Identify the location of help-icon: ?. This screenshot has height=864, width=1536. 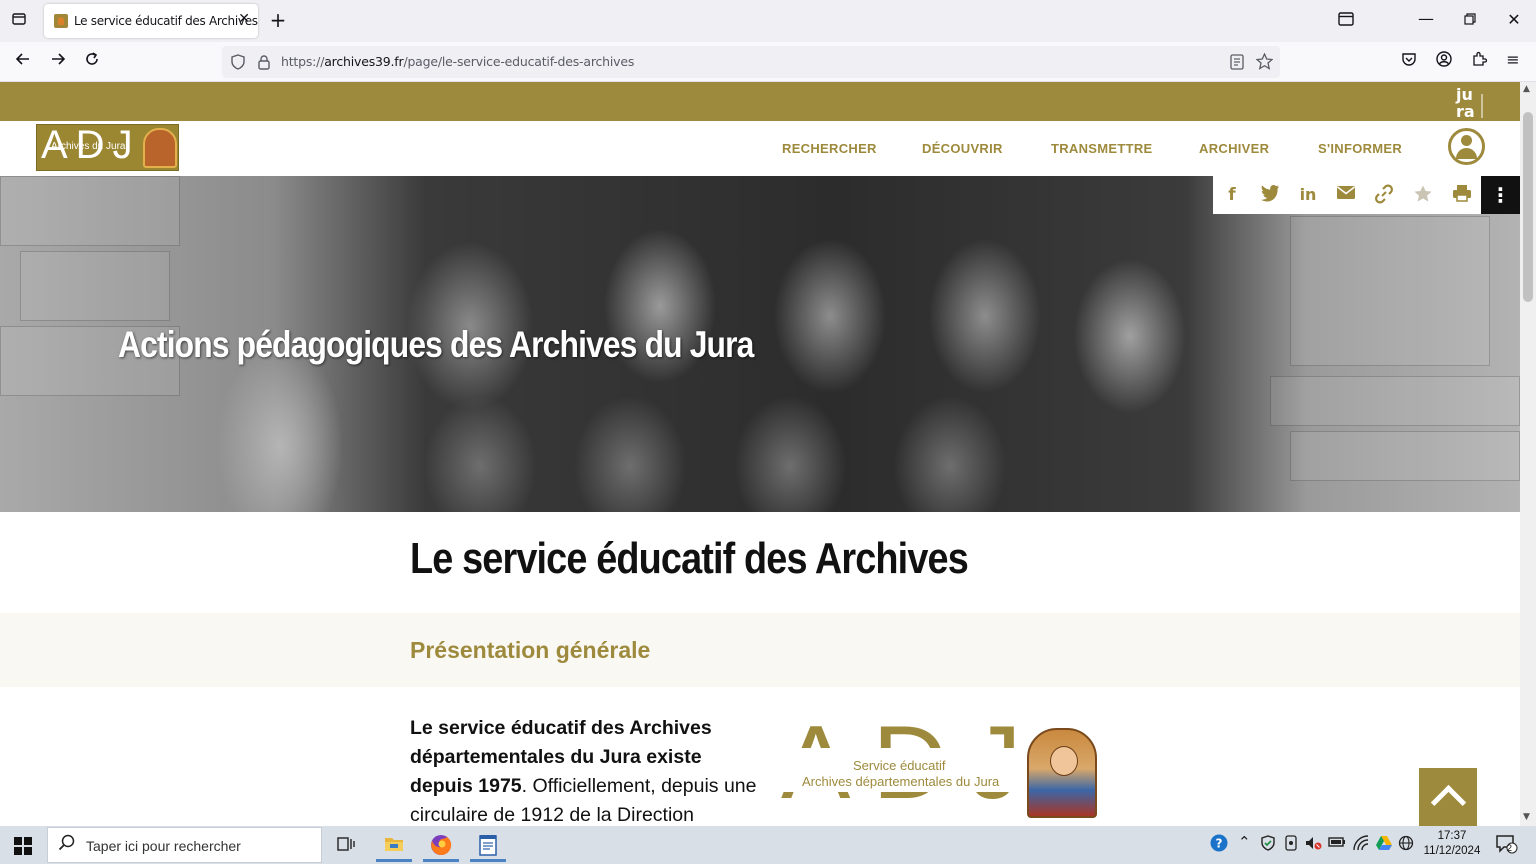
(1219, 845).